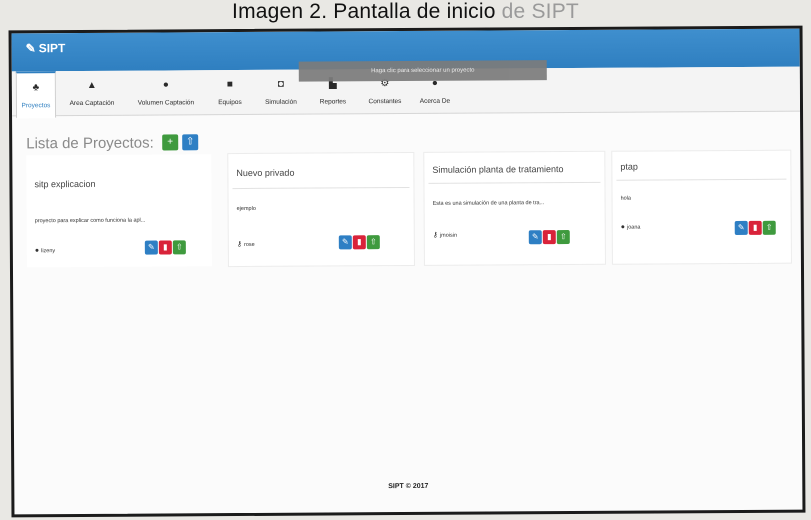  What do you see at coordinates (321, 209) in the screenshot?
I see `project-card: Nuevo privado ejemplo ⚷ rose ✎ ▮ ⇧` at bounding box center [321, 209].